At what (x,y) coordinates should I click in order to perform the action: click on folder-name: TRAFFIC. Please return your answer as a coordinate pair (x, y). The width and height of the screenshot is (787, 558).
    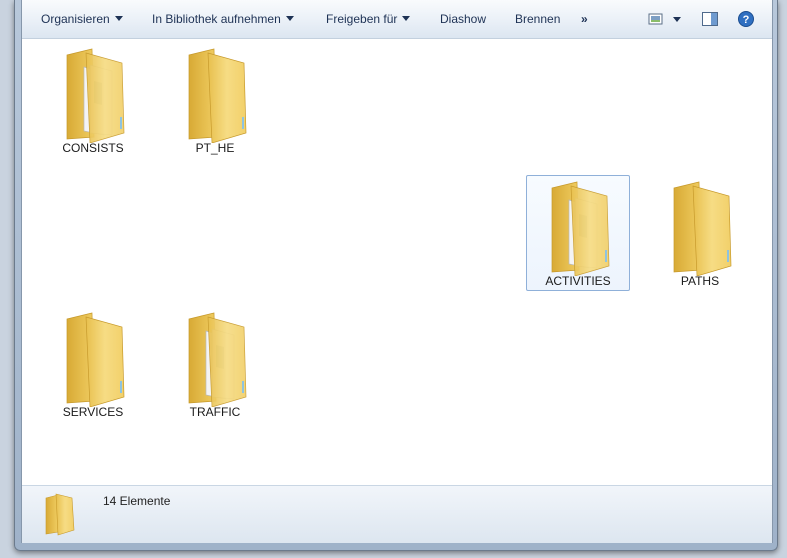
    Looking at the image, I should click on (215, 412).